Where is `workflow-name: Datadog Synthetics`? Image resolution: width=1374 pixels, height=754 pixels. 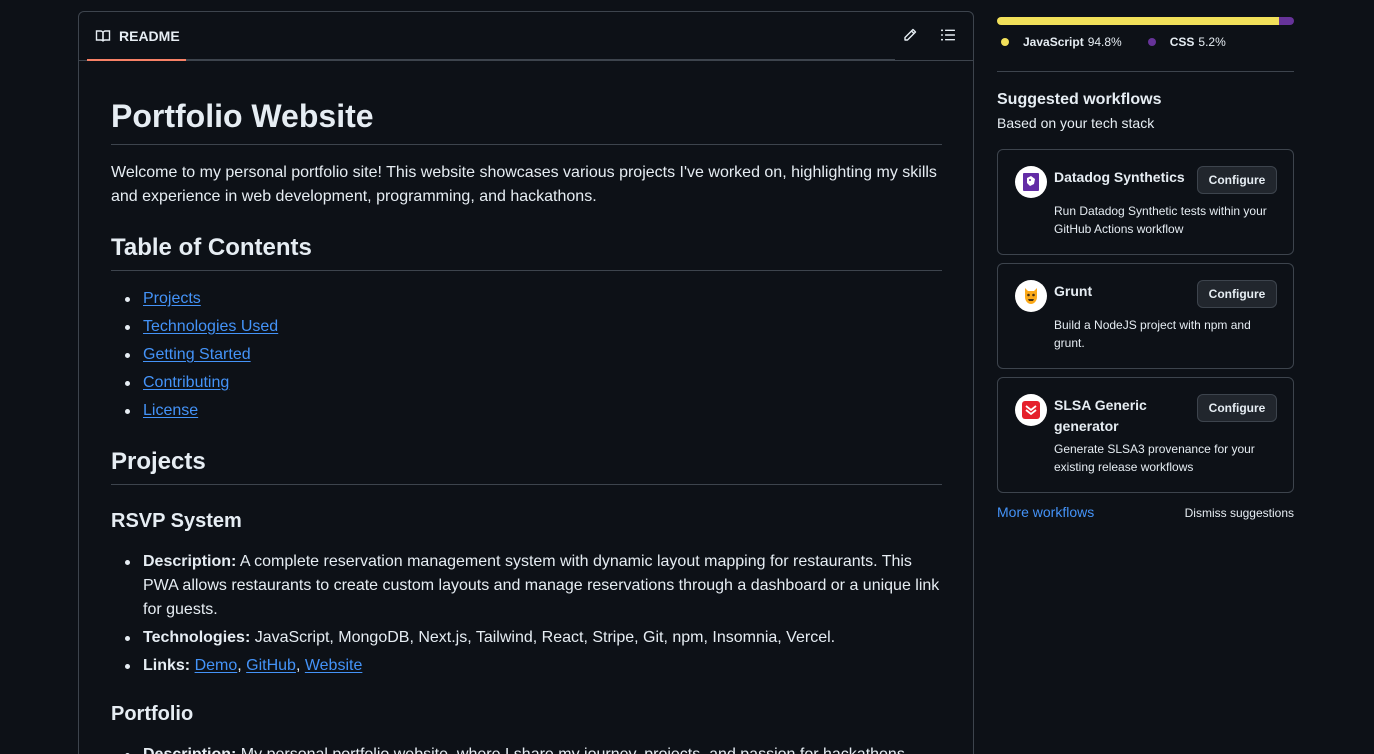
workflow-name: Datadog Synthetics is located at coordinates (1119, 177).